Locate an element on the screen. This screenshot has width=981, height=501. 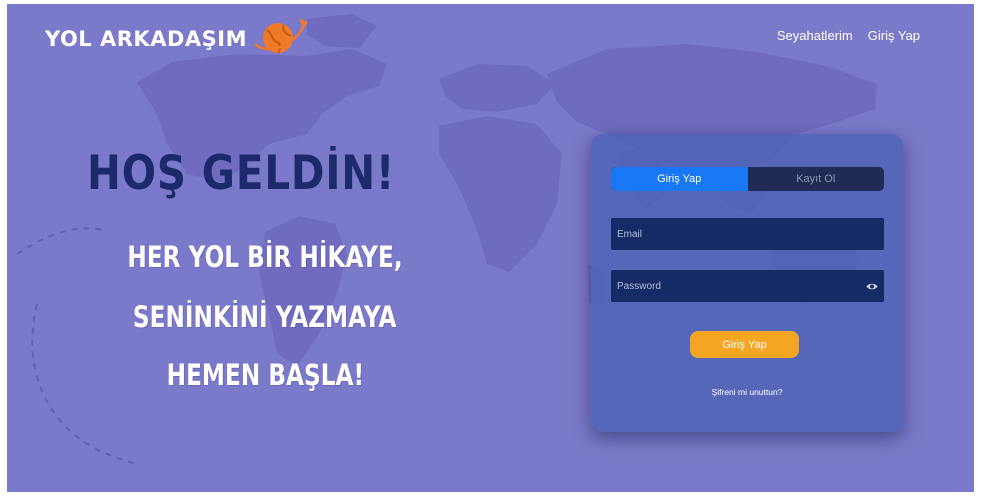
auth-tabs: Giriş Yap Kayıt Ol is located at coordinates (747, 179).